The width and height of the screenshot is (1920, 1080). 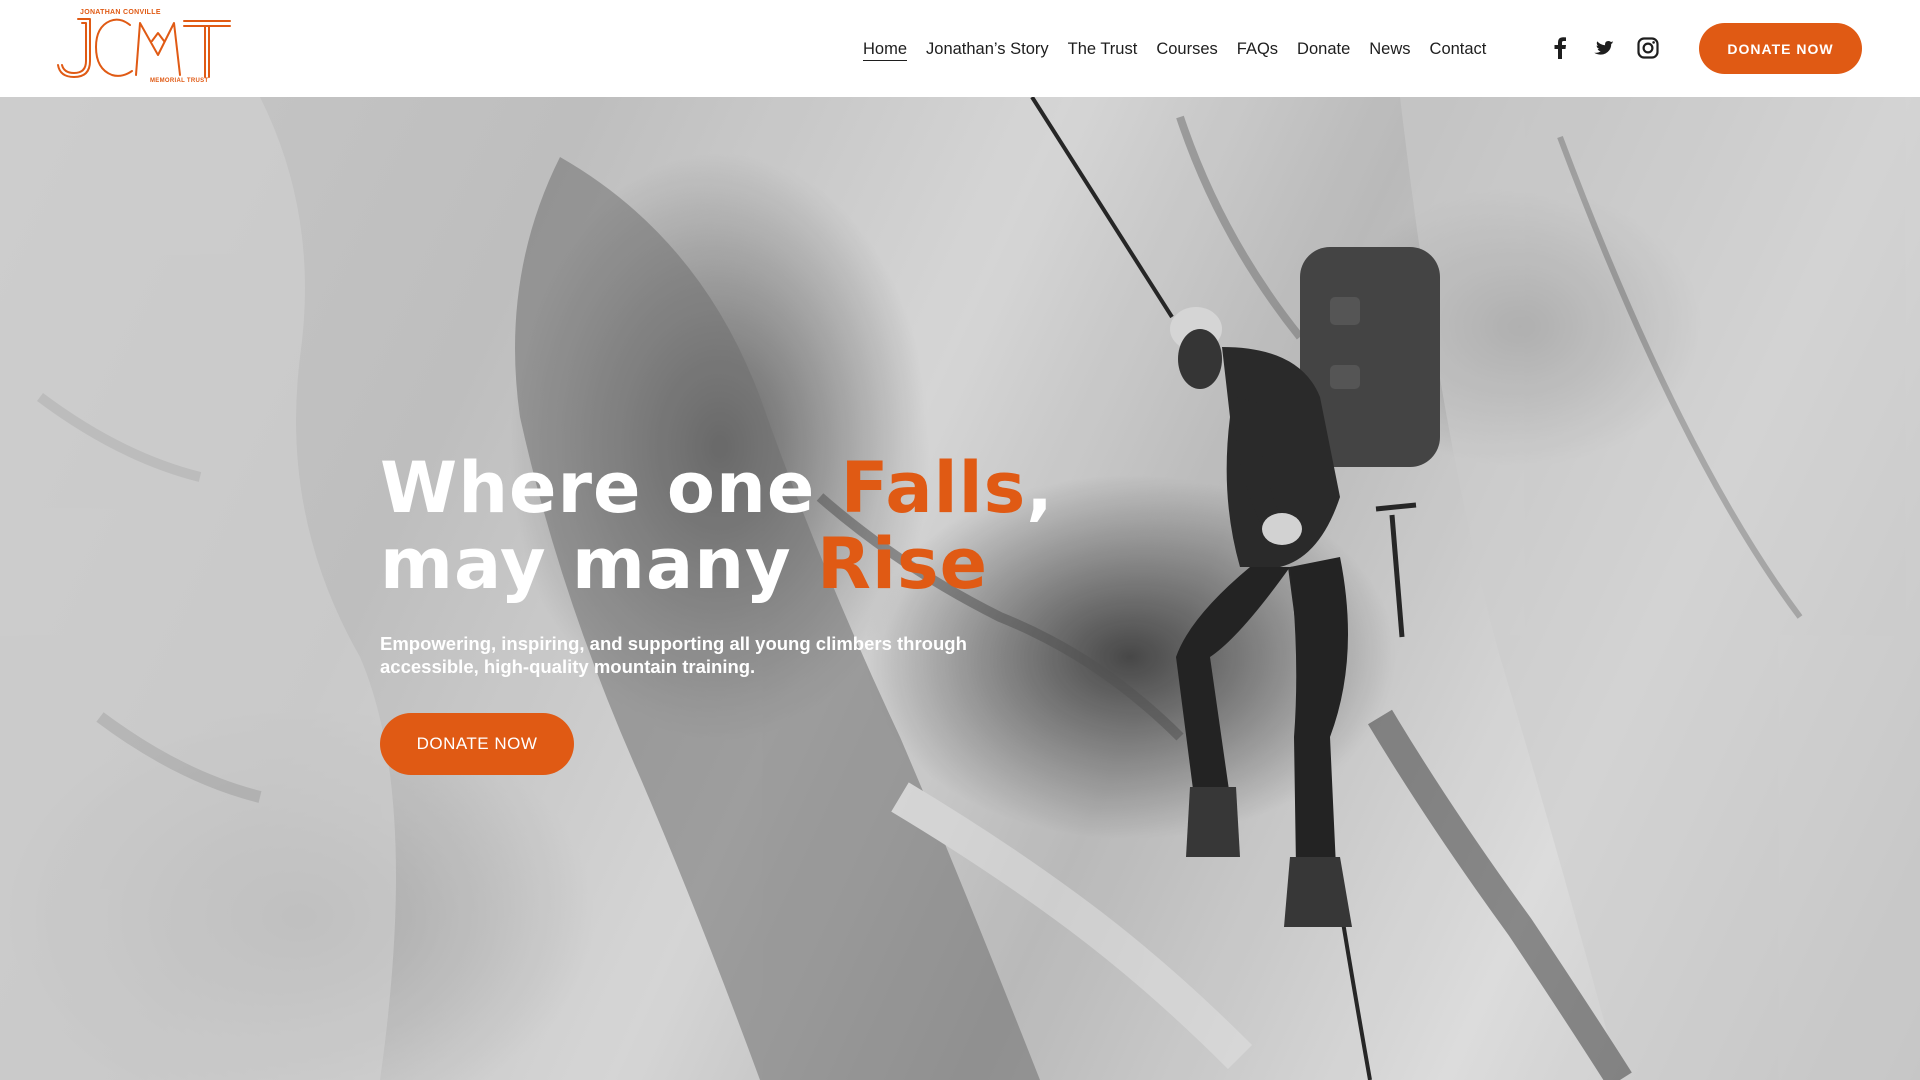 I want to click on instagram-icon, so click(x=1648, y=48).